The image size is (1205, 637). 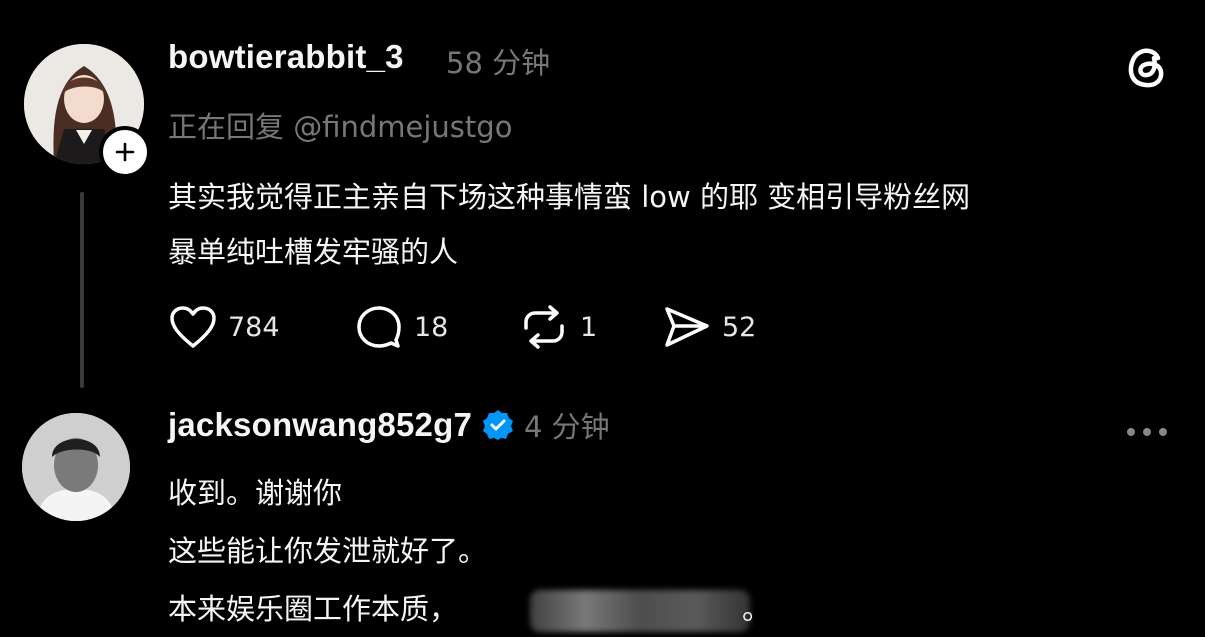 What do you see at coordinates (1146, 66) in the screenshot?
I see `threads-logo-icon` at bounding box center [1146, 66].